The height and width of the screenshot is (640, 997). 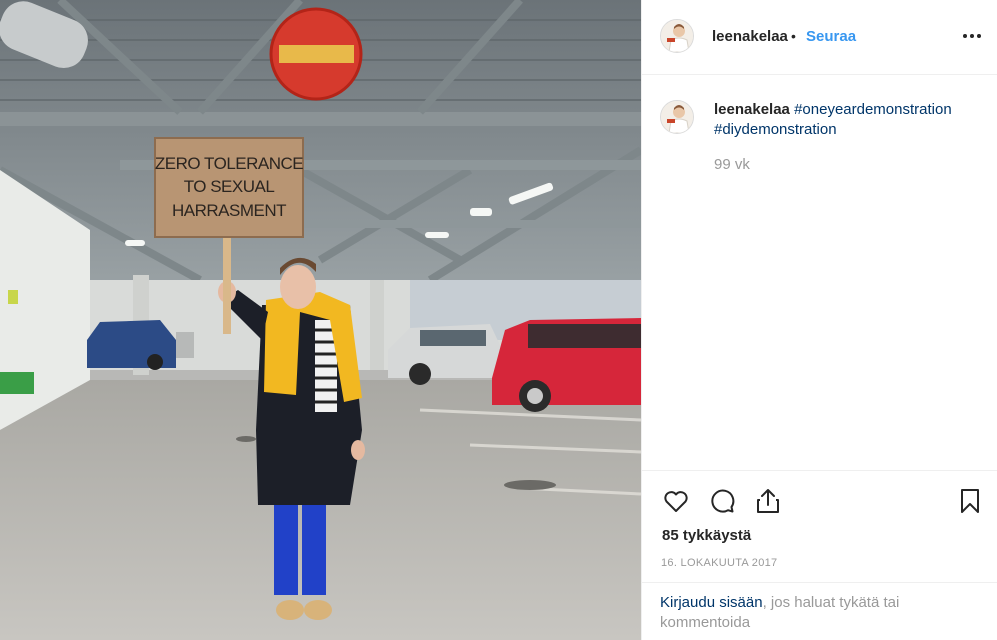 What do you see at coordinates (229, 210) in the screenshot?
I see `sign-line-3: HARRASMENT` at bounding box center [229, 210].